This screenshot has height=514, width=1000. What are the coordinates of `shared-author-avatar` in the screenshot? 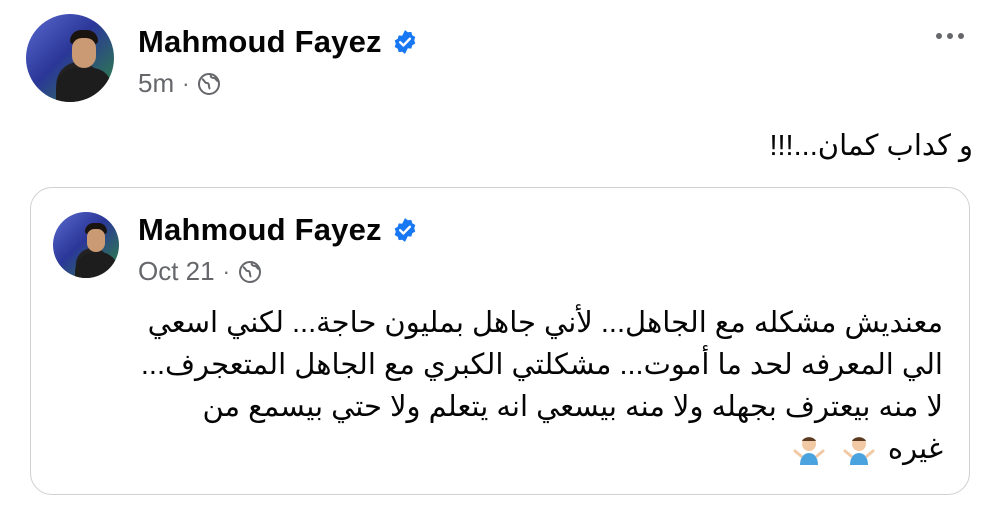 It's located at (86, 245).